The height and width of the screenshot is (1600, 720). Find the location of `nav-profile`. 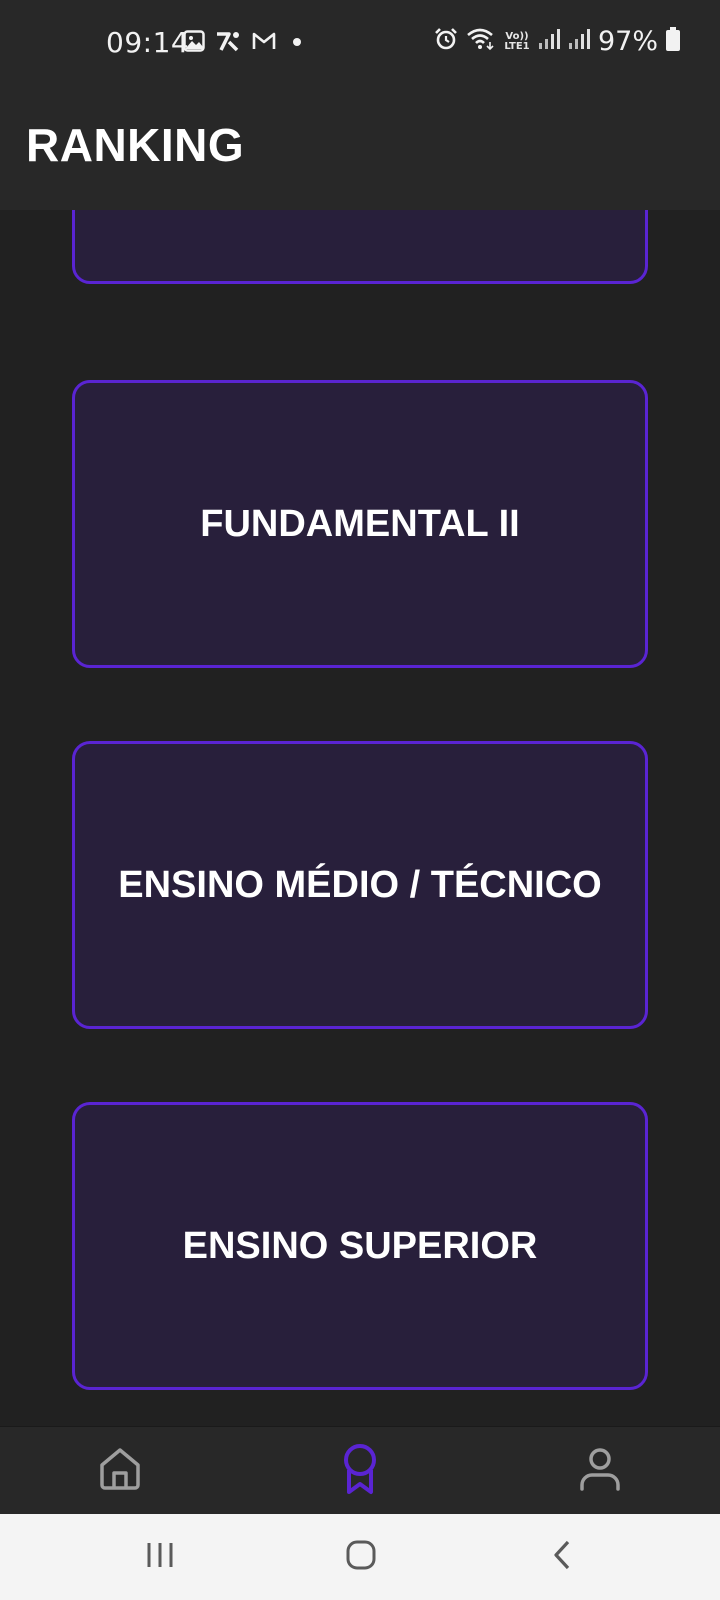

nav-profile is located at coordinates (600, 1471).